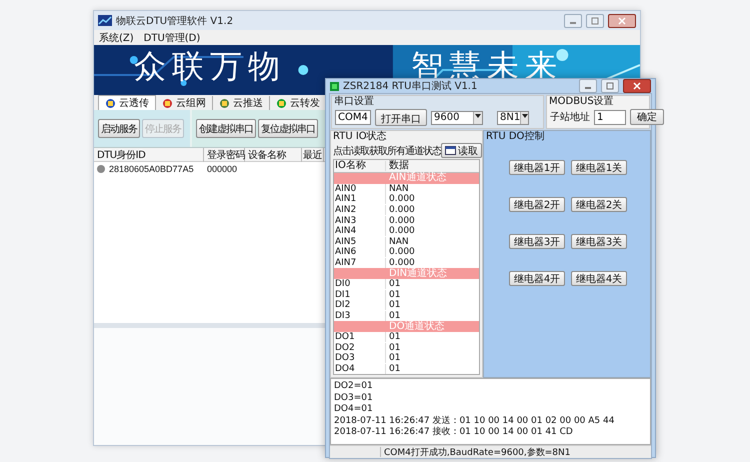  What do you see at coordinates (226, 128) in the screenshot?
I see `toolbar-button: 创建虚拟串口` at bounding box center [226, 128].